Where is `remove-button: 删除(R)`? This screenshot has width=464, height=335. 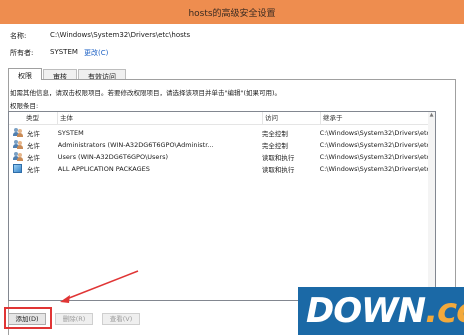
remove-button: 删除(R) is located at coordinates (74, 319).